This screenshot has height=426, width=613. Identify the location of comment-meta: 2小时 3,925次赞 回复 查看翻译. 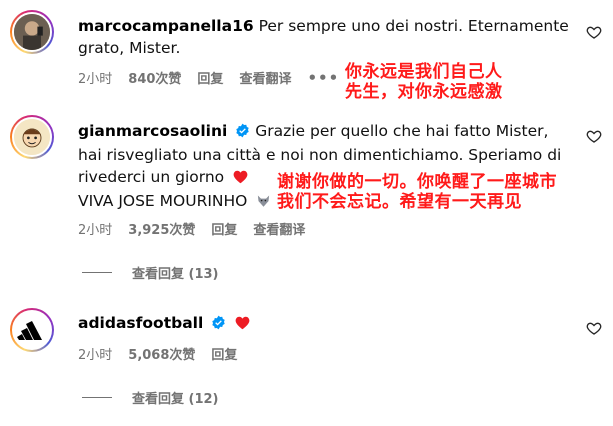
(199, 228).